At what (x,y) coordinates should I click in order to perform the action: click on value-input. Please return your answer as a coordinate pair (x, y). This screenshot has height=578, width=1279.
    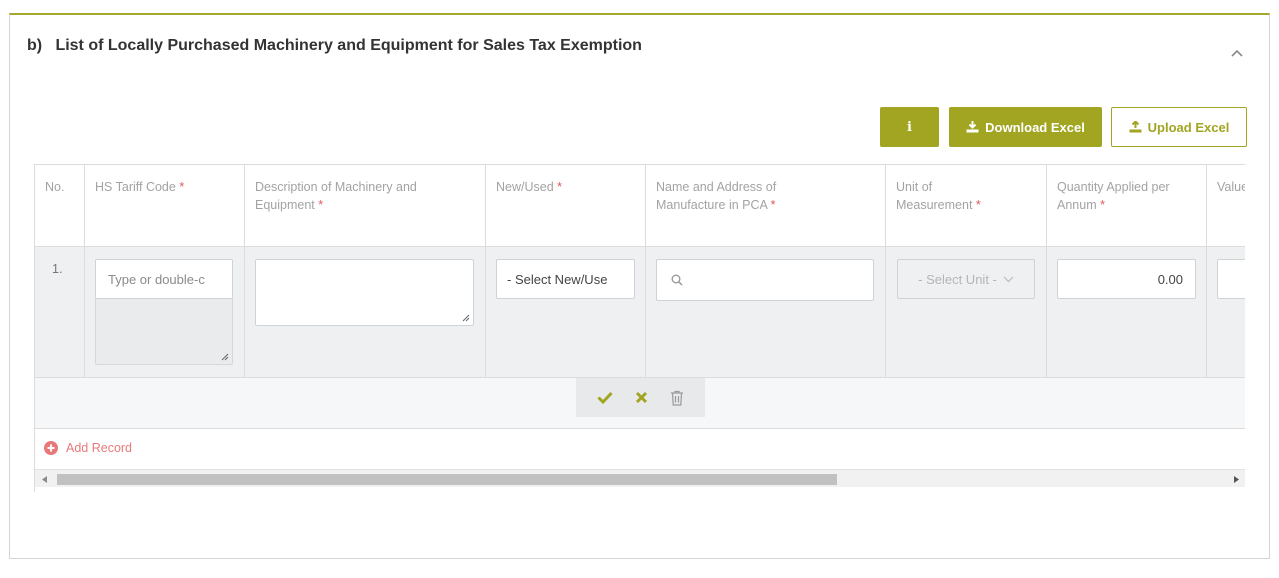
    Looking at the image, I should click on (1231, 279).